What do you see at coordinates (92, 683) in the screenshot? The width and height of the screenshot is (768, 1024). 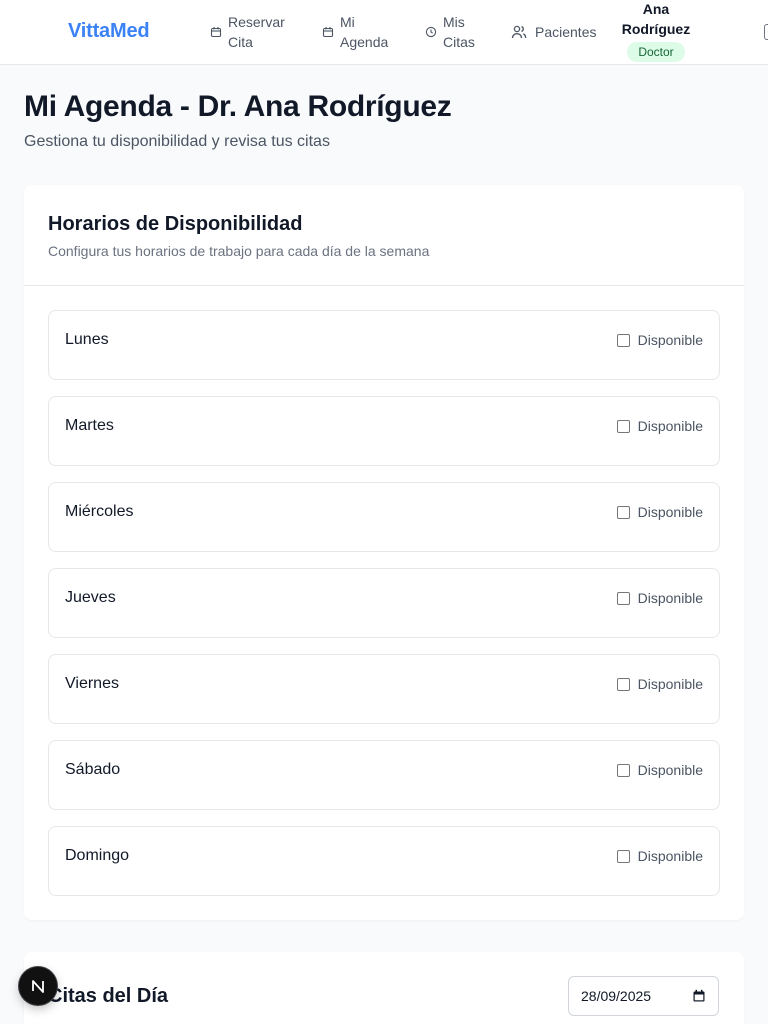 I see `day-name: Viernes` at bounding box center [92, 683].